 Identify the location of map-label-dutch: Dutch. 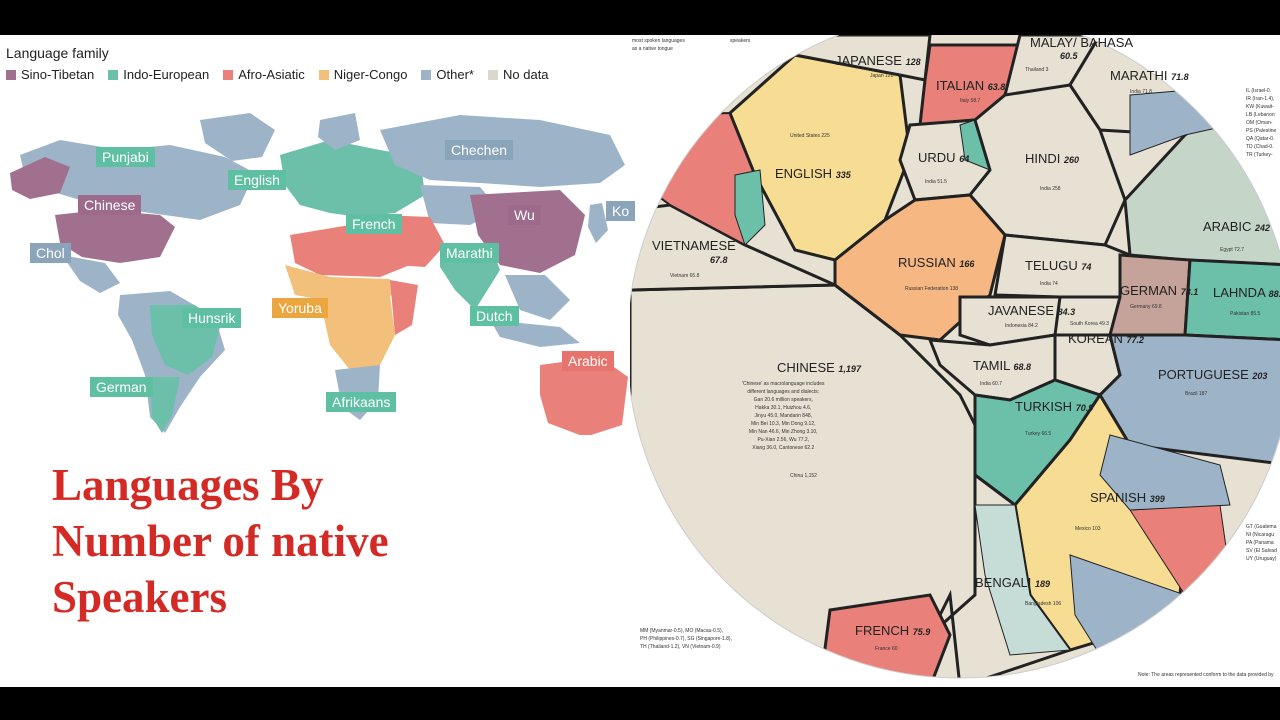
(494, 316).